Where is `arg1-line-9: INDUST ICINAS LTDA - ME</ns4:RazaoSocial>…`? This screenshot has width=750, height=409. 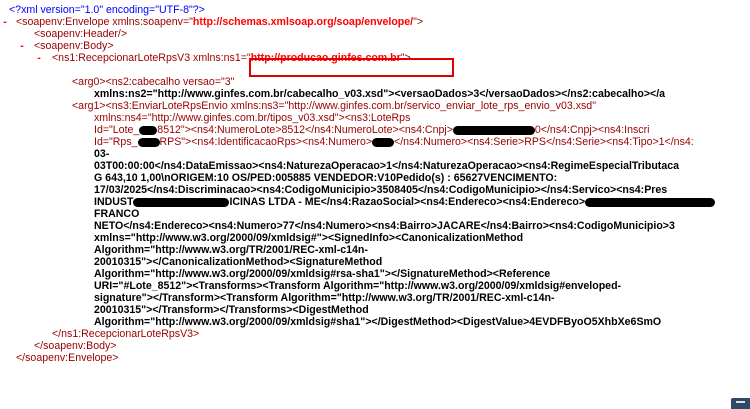 arg1-line-9: INDUST ICINAS LTDA - ME</ns4:RazaoSocial>… is located at coordinates (405, 202).